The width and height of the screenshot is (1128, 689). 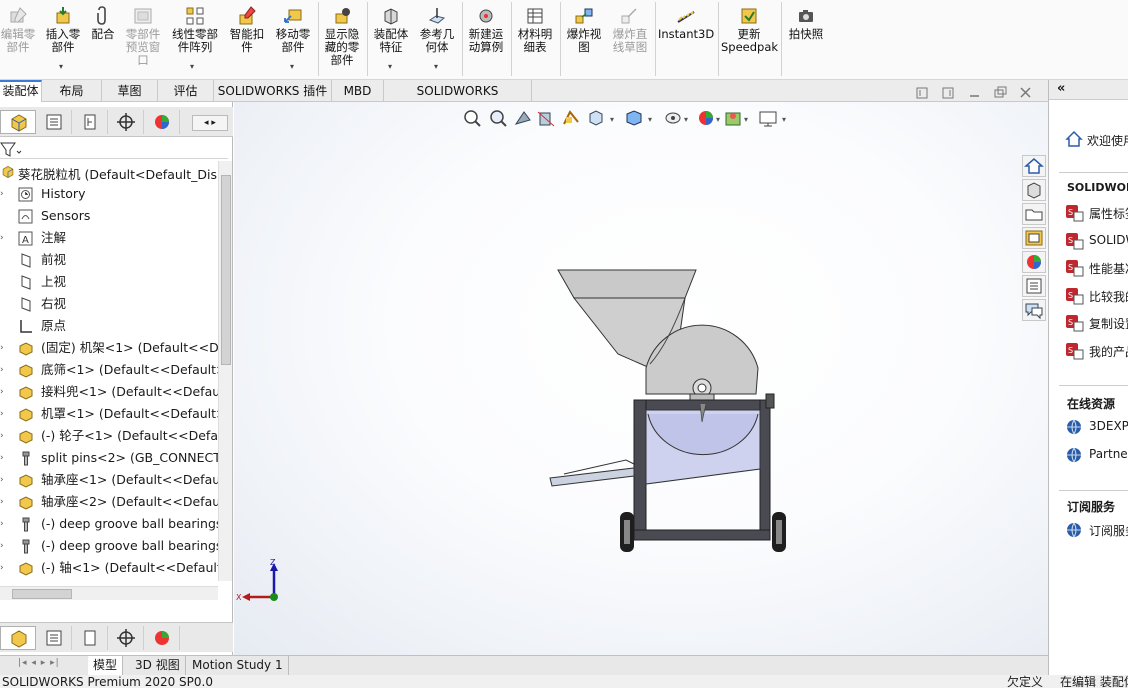 What do you see at coordinates (571, 117) in the screenshot?
I see `dynamic-annotation-icon` at bounding box center [571, 117].